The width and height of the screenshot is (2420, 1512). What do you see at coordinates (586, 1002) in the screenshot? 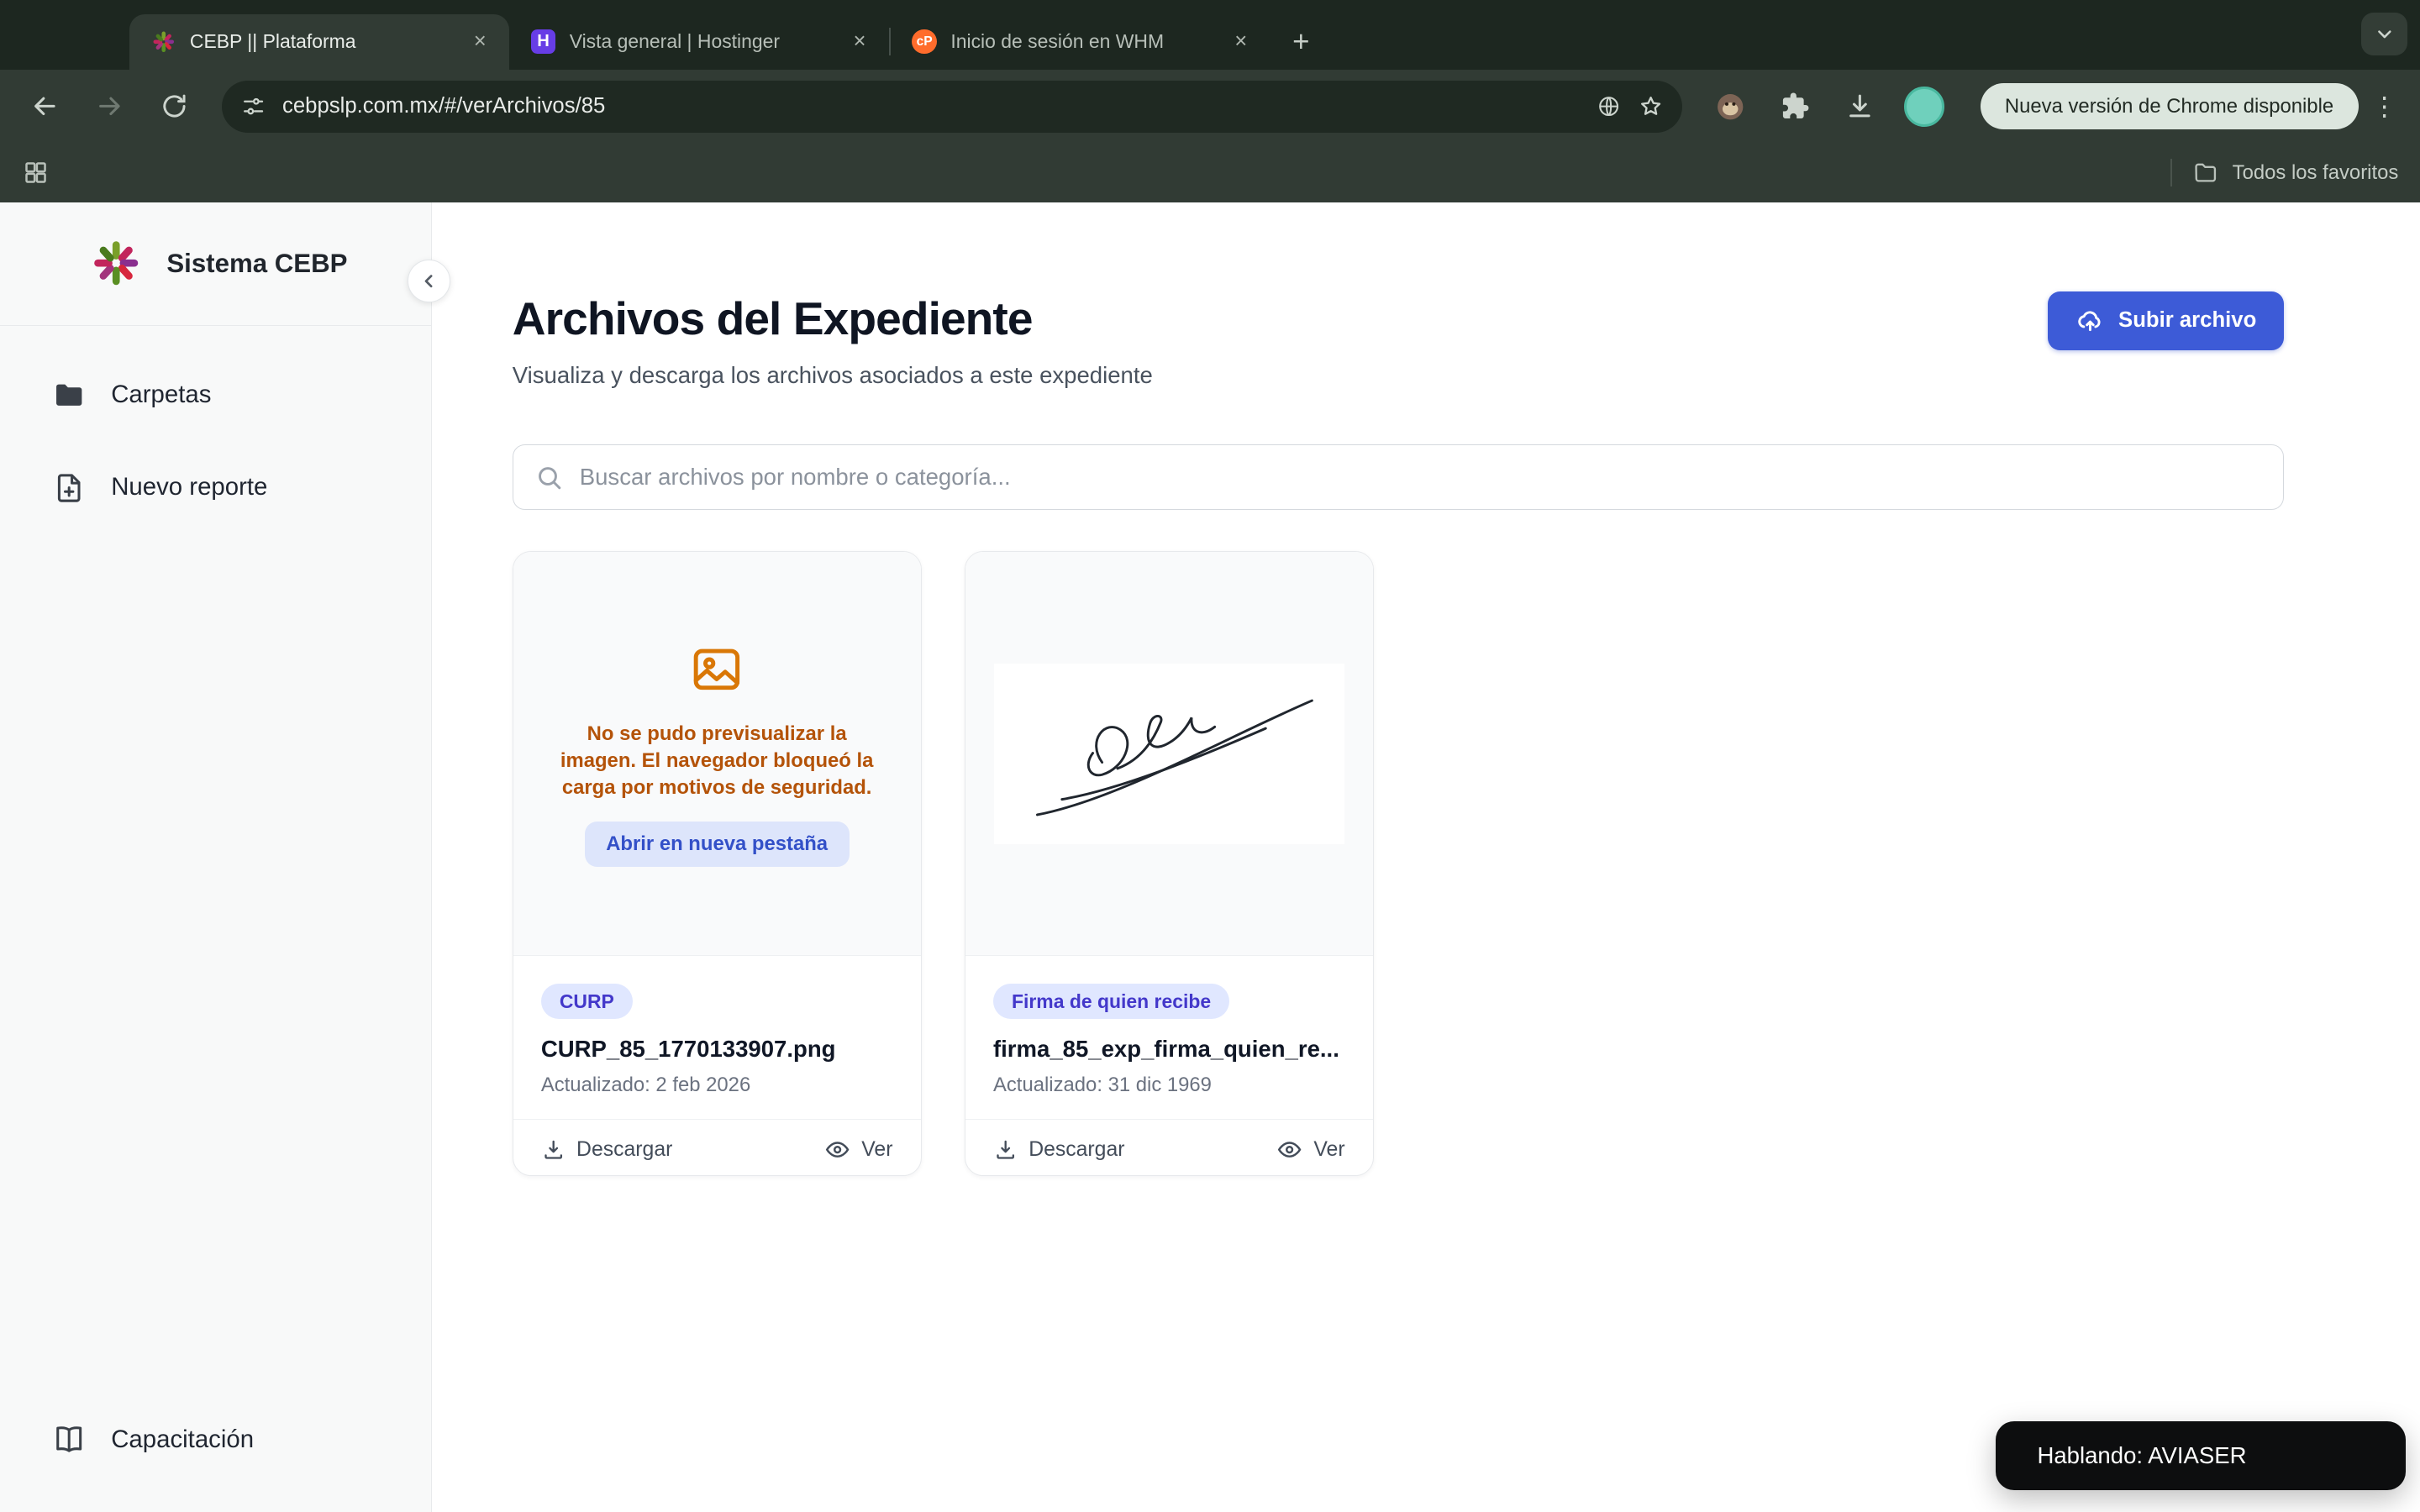
I see `category-badge: CURP` at bounding box center [586, 1002].